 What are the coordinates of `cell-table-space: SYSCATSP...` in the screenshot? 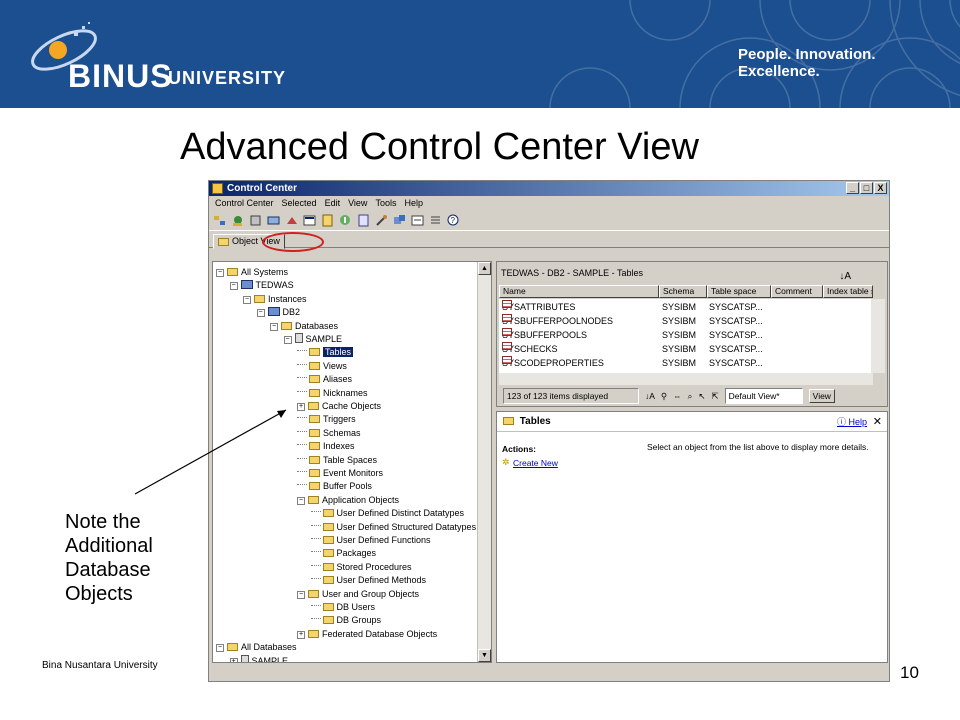 It's located at (736, 363).